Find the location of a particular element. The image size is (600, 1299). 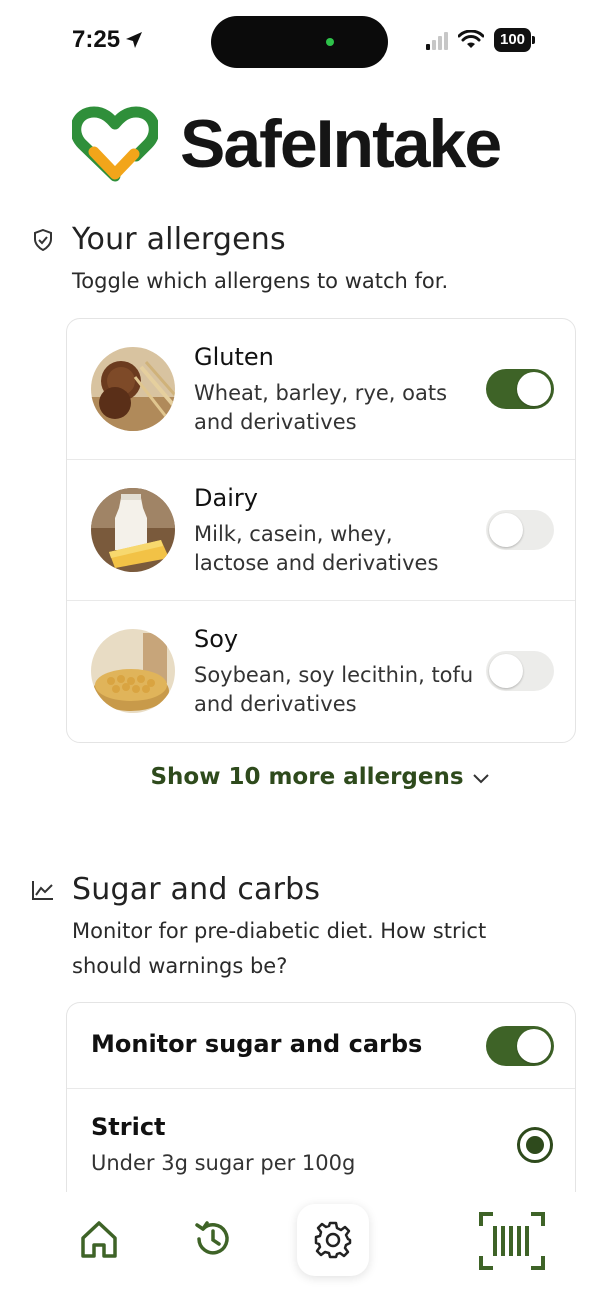

app-logo: SafeIntake is located at coordinates (287, 144).